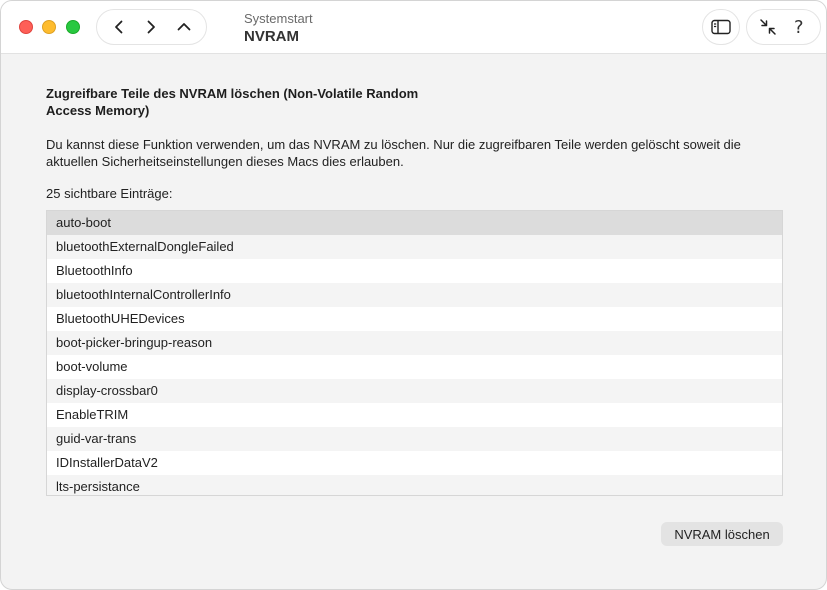  What do you see at coordinates (73, 27) in the screenshot?
I see `zoom-button` at bounding box center [73, 27].